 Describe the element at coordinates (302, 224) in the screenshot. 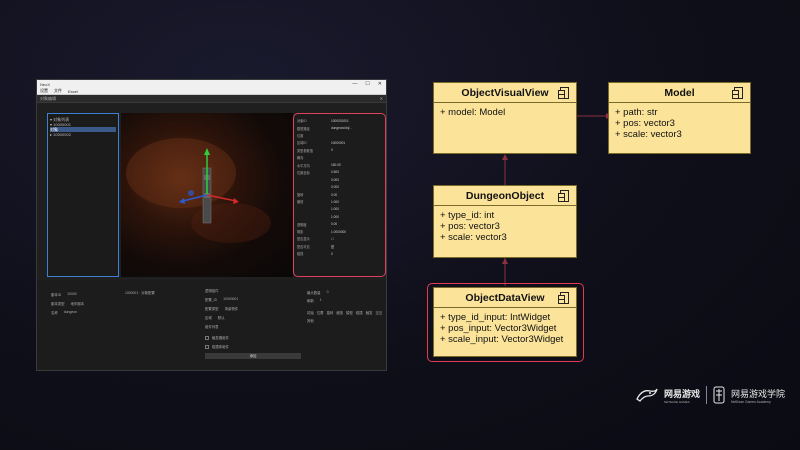

I see `property-key: 透明度` at that location.